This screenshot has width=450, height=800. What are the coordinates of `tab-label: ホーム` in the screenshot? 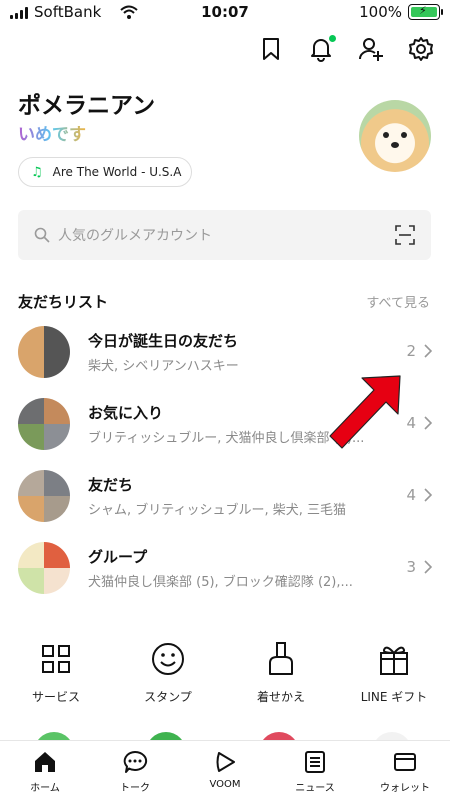 It's located at (45, 788).